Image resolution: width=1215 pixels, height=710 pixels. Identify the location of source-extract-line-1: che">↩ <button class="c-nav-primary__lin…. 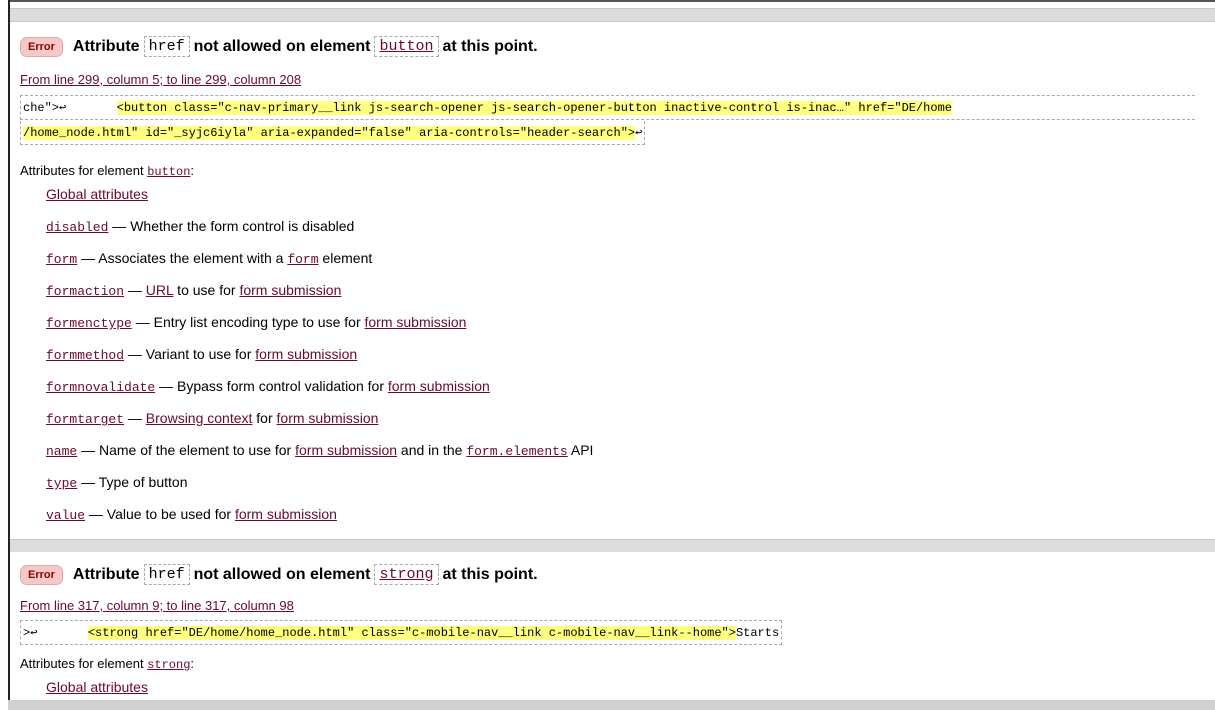
(607, 107).